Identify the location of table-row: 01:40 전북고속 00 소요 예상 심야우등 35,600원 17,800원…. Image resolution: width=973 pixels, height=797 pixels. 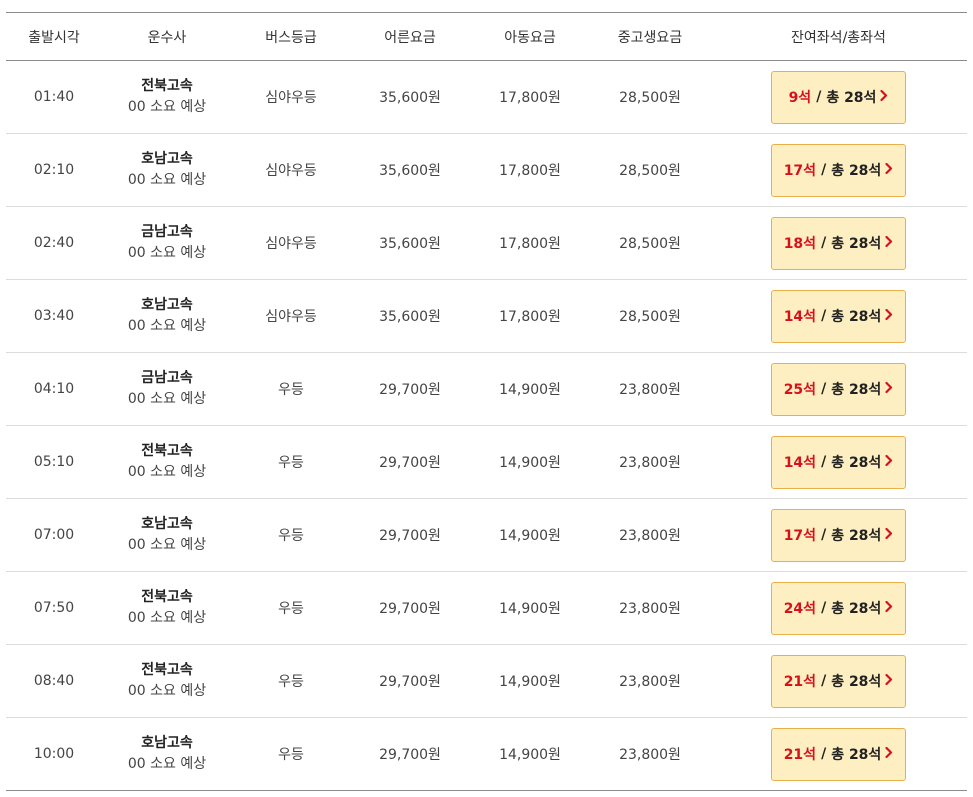
(486, 97).